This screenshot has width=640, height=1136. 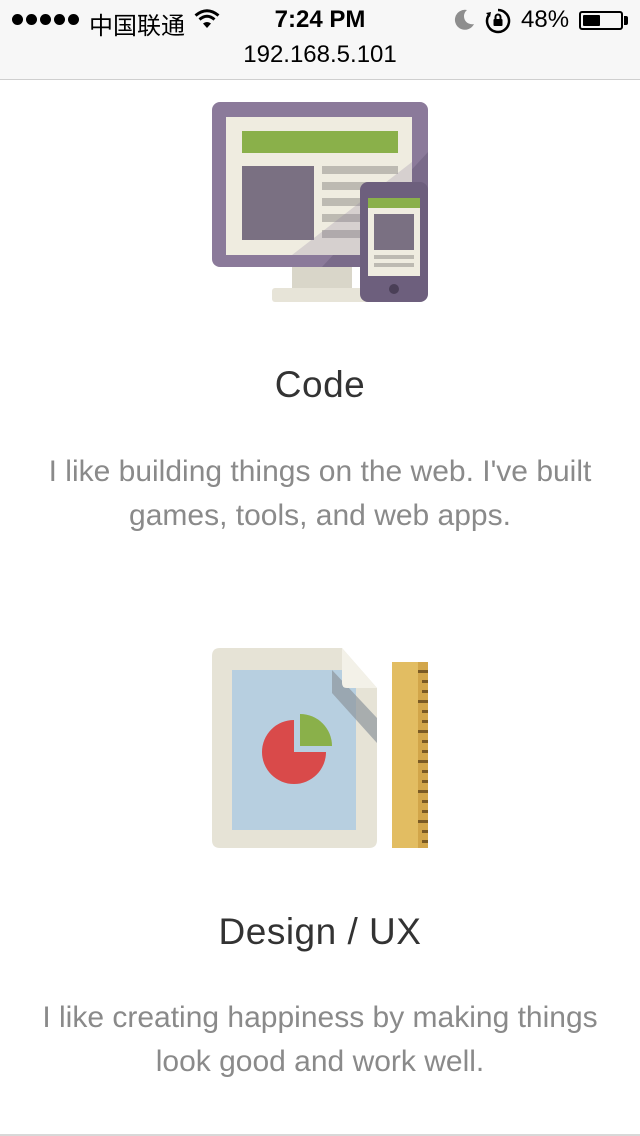 I want to click on status-bar: 中国联通 7:24 PM 48%, so click(x=320, y=20).